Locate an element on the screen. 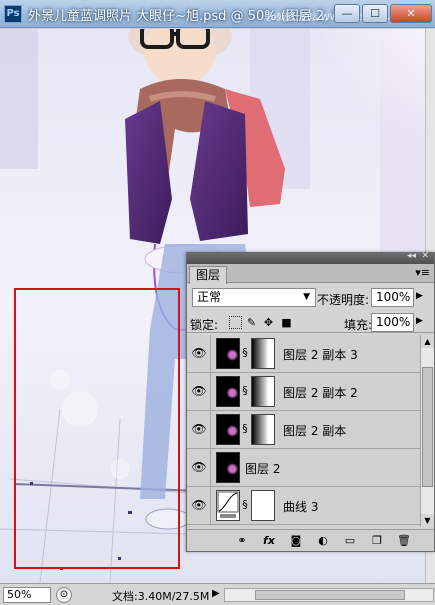 The height and width of the screenshot is (605, 435). status-menu-icon: ⊙ is located at coordinates (64, 595).